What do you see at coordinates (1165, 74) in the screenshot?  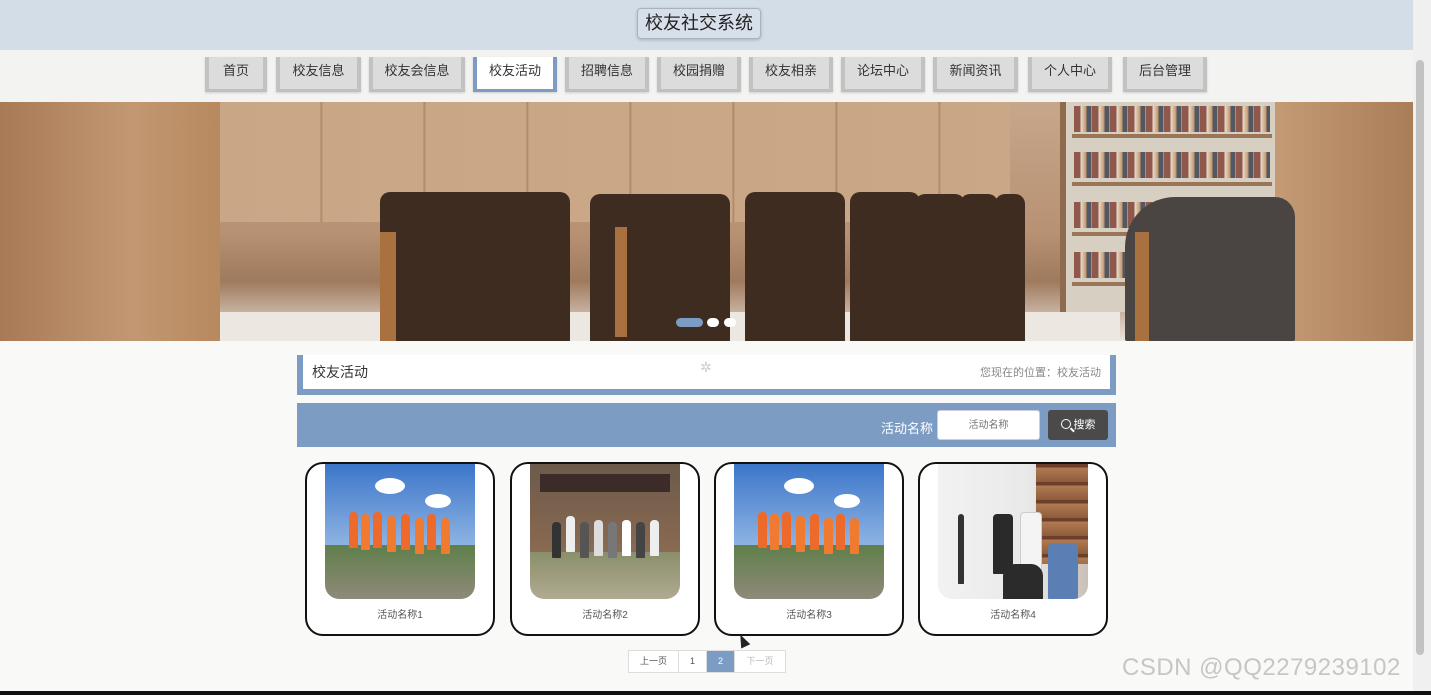 I see `nav-item-admin: 后台管理` at bounding box center [1165, 74].